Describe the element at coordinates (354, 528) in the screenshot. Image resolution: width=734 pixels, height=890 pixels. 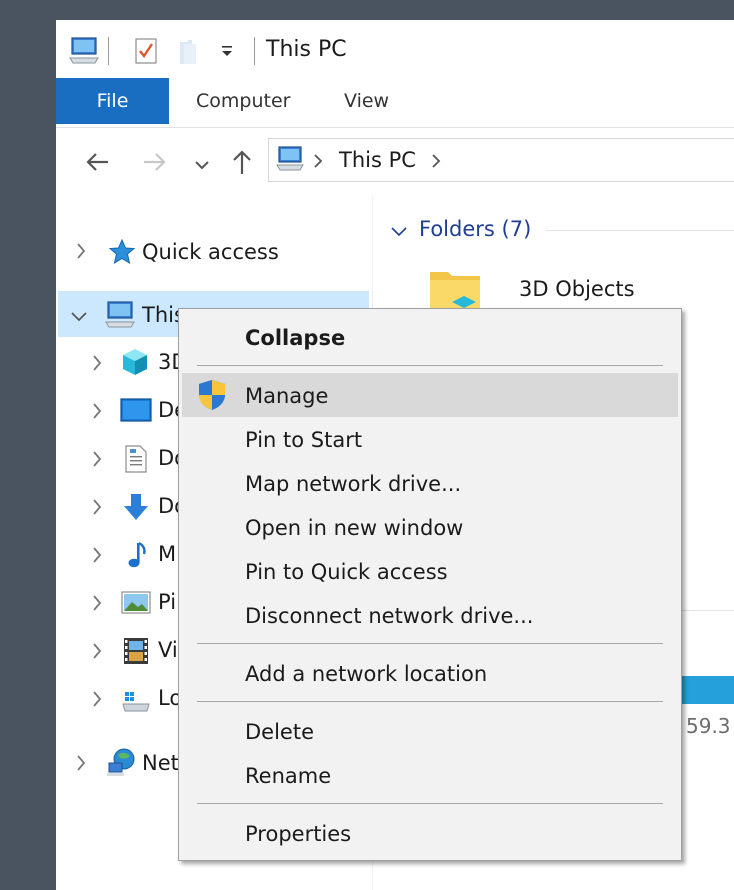
I see `menu-item-open-in-new-window: Open in new window` at that location.